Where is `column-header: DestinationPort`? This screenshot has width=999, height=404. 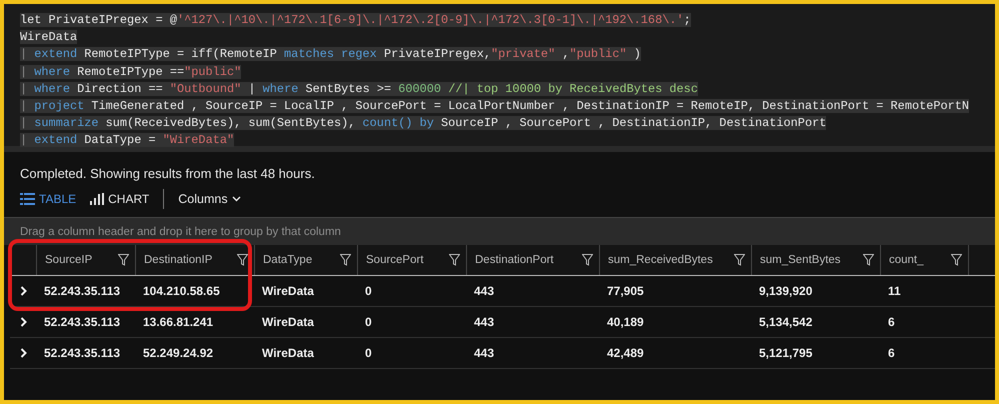 column-header: DestinationPort is located at coordinates (533, 260).